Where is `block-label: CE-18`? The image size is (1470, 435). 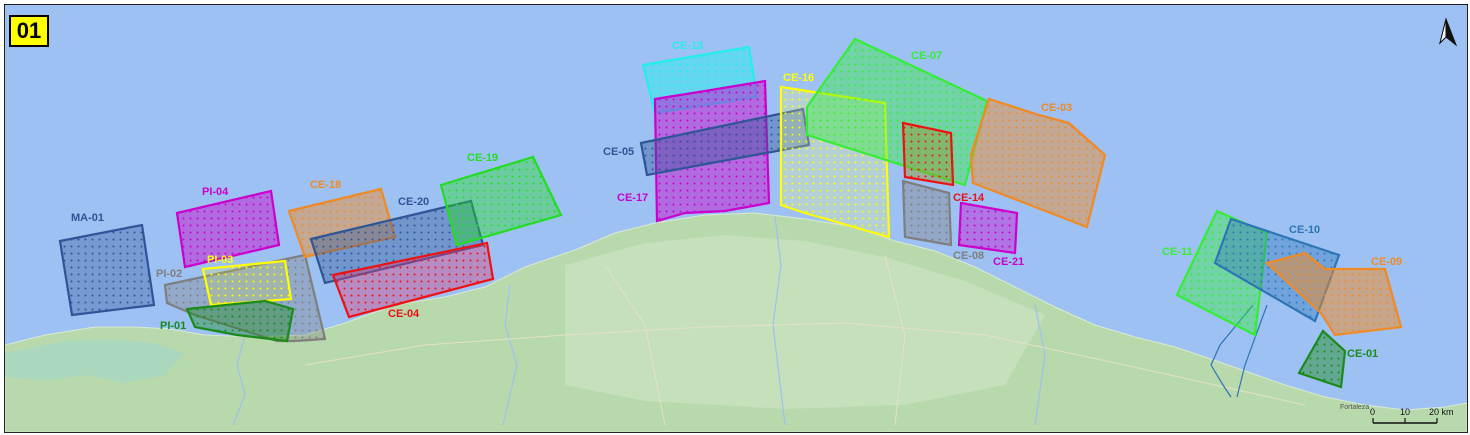 block-label: CE-18 is located at coordinates (325, 185).